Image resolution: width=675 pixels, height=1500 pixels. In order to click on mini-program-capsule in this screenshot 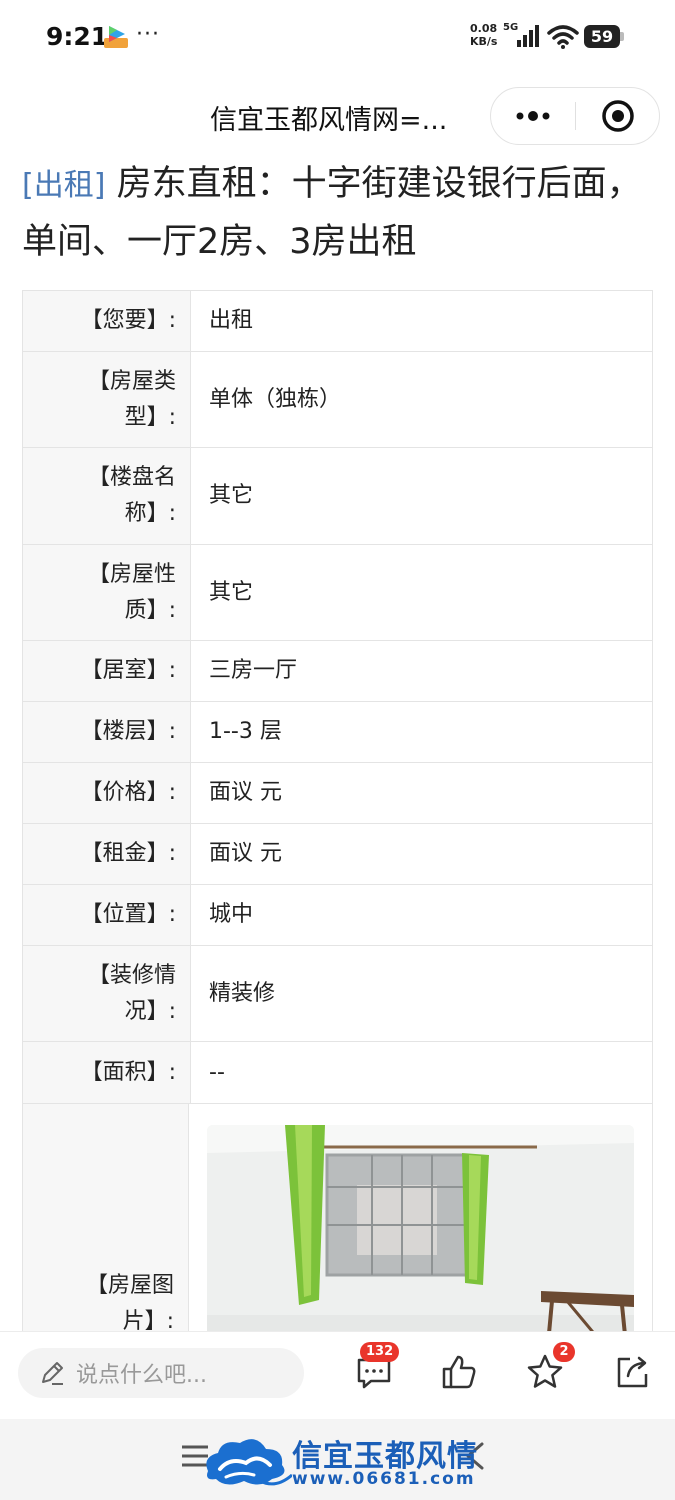, I will do `click(575, 116)`.